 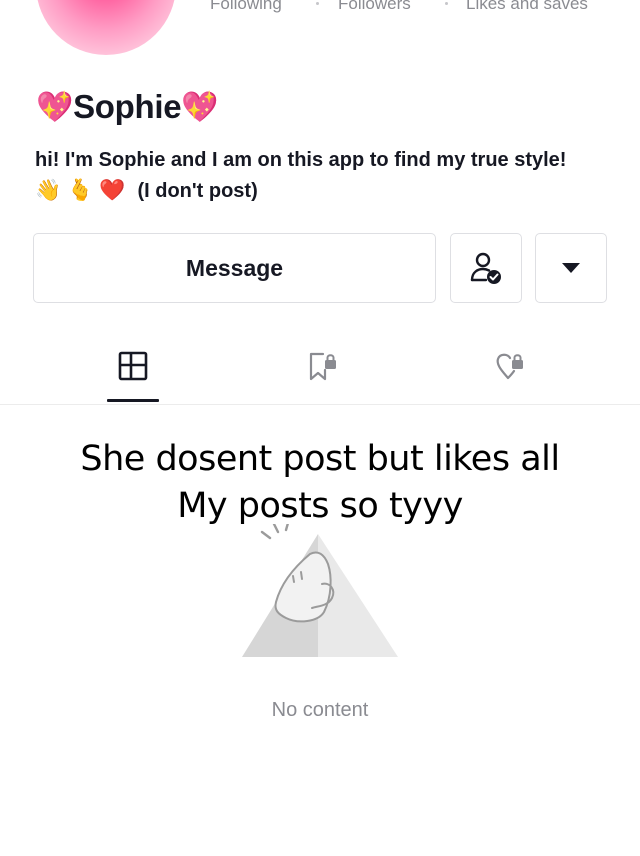 I want to click on caption-line-2: My posts so tyyy, so click(x=320, y=506).